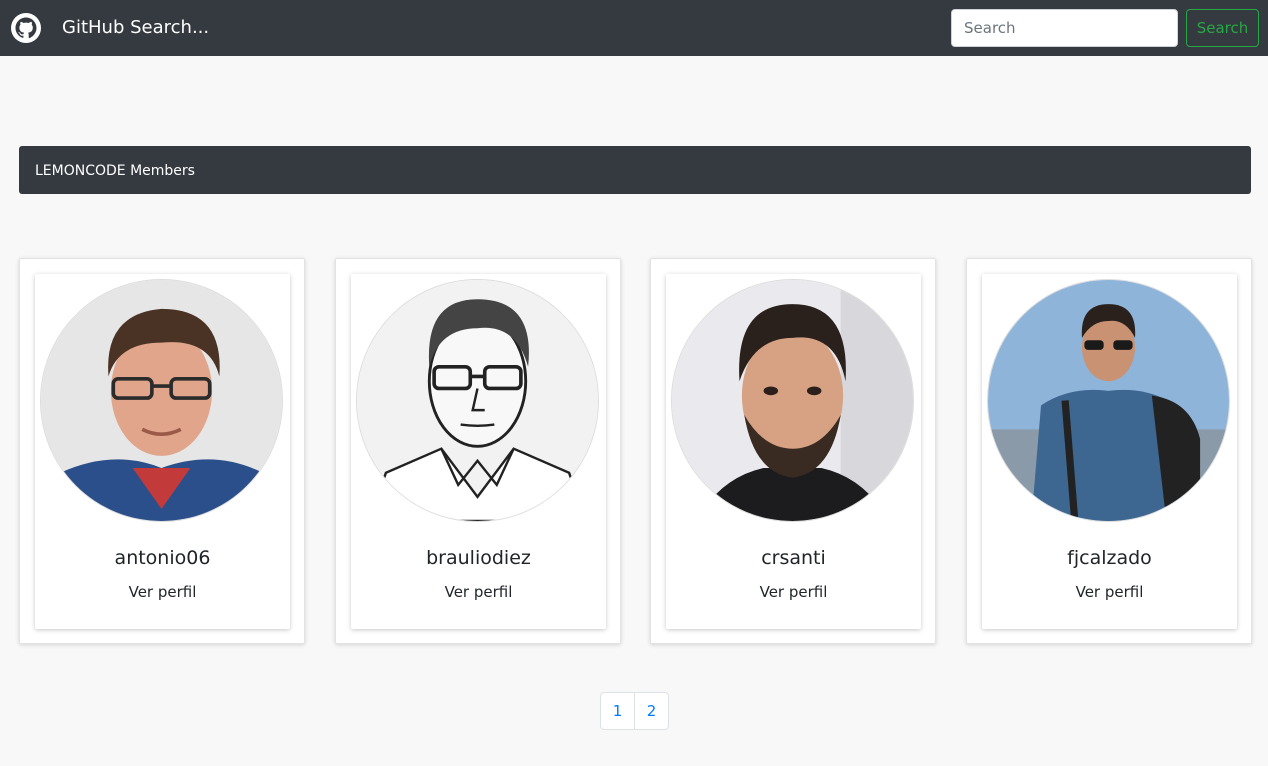  Describe the element at coordinates (478, 558) in the screenshot. I see `member-login: brauliodiez` at that location.